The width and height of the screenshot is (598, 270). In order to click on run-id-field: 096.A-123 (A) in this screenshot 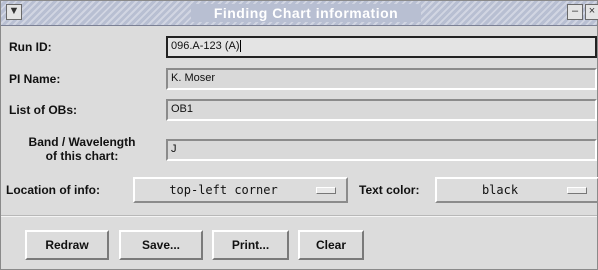, I will do `click(381, 47)`.